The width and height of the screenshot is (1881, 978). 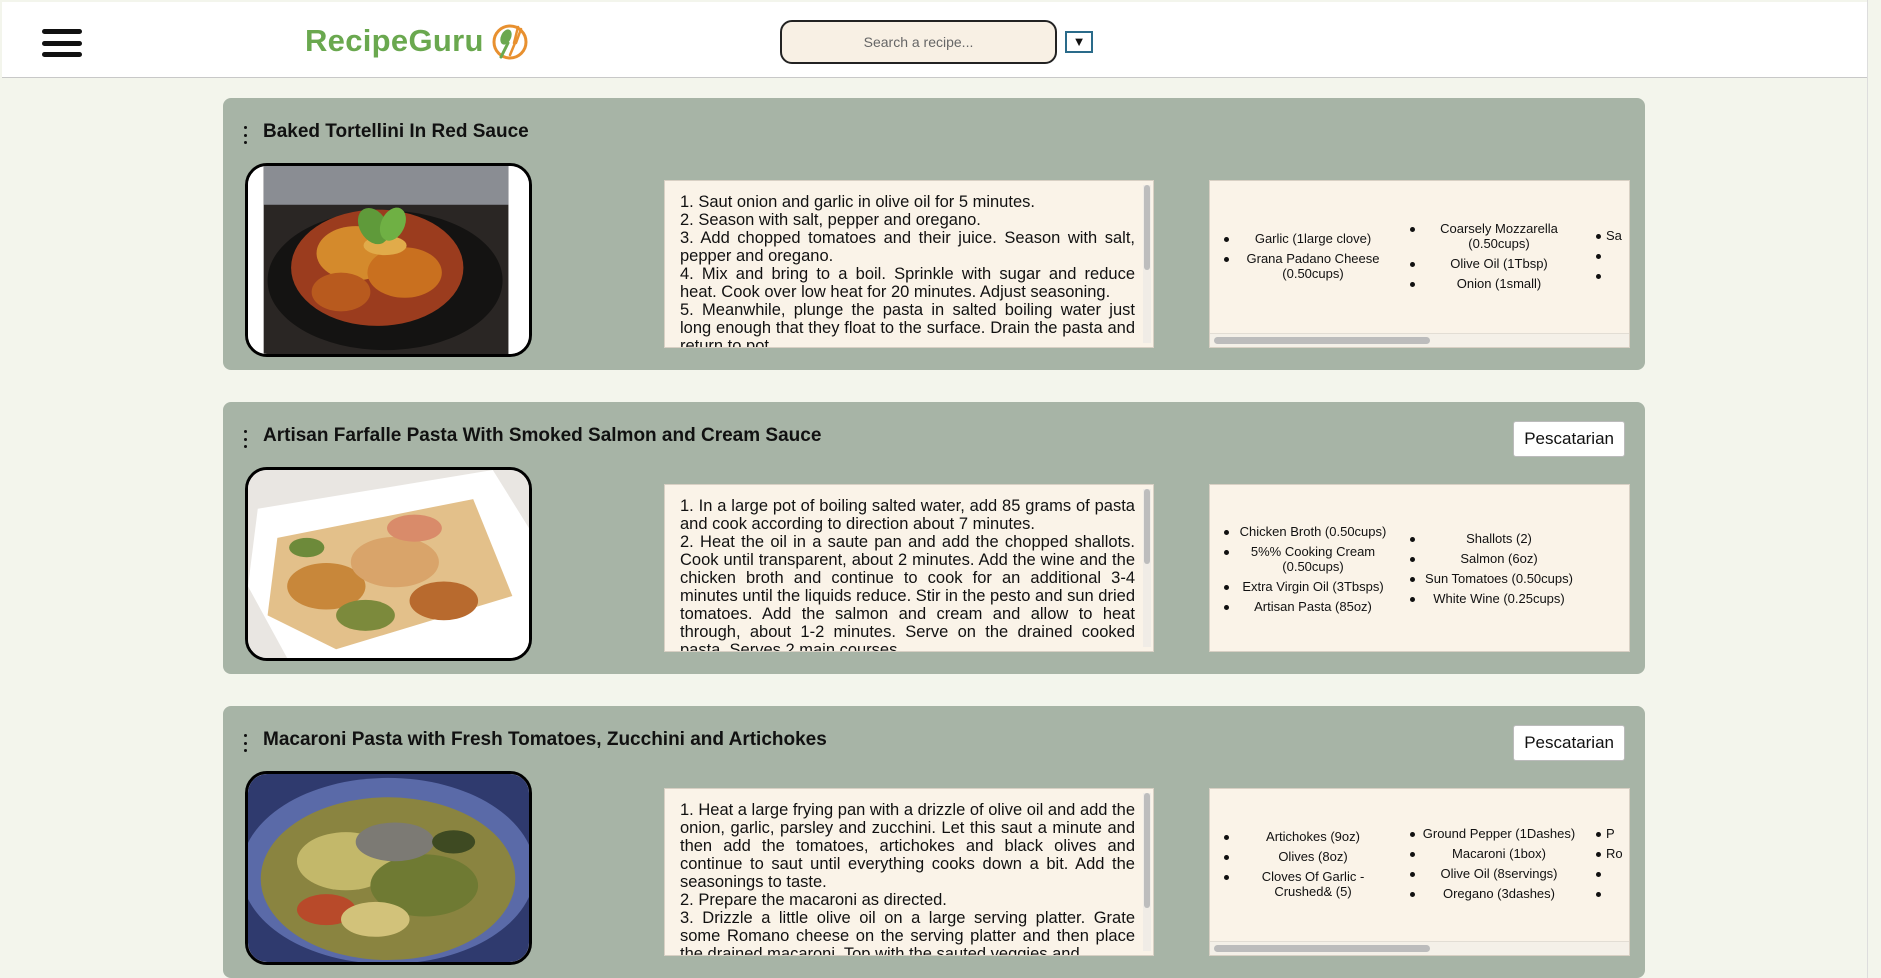 What do you see at coordinates (1486, 284) in the screenshot?
I see `ingredient-item: Onion (1small)` at bounding box center [1486, 284].